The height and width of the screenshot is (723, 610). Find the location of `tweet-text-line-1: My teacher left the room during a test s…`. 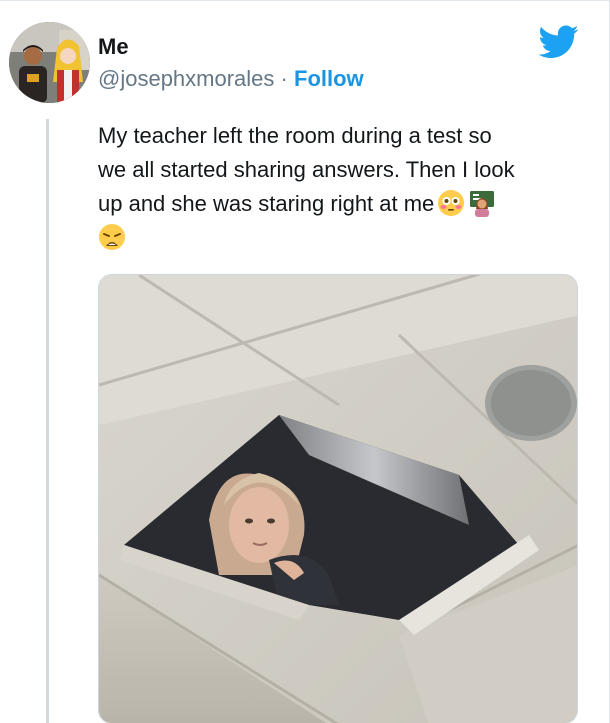

tweet-text-line-1: My teacher left the room during a test s… is located at coordinates (295, 135).